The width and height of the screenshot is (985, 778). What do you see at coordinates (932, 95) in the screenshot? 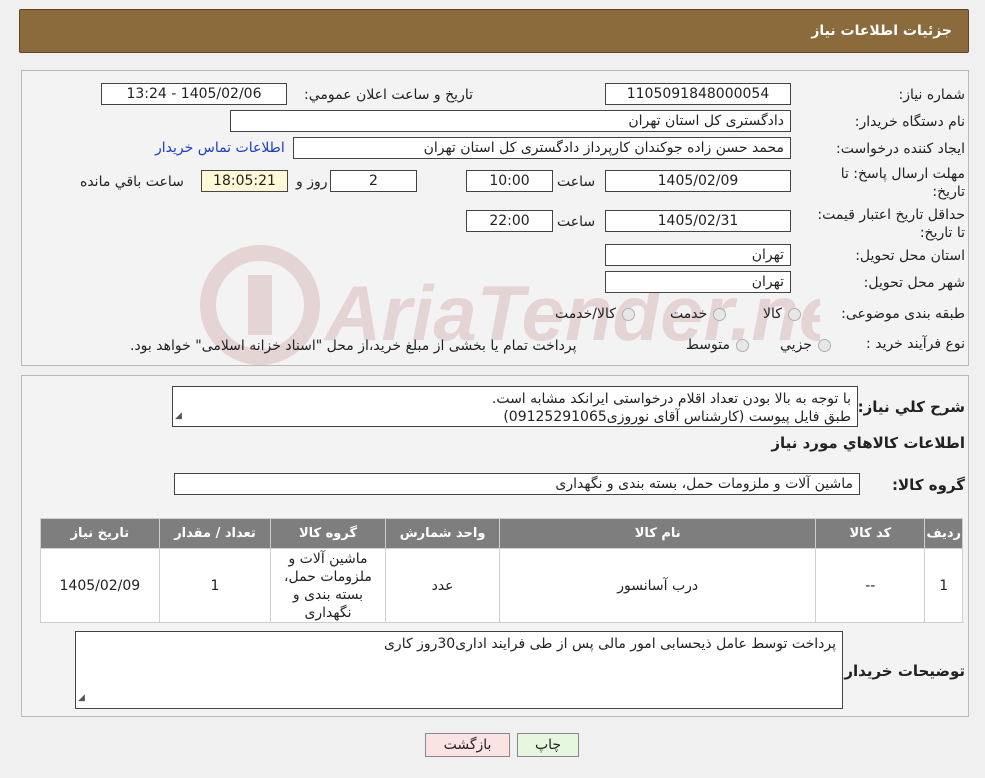
I see `need-number-label: شماره نیاز:` at bounding box center [932, 95].